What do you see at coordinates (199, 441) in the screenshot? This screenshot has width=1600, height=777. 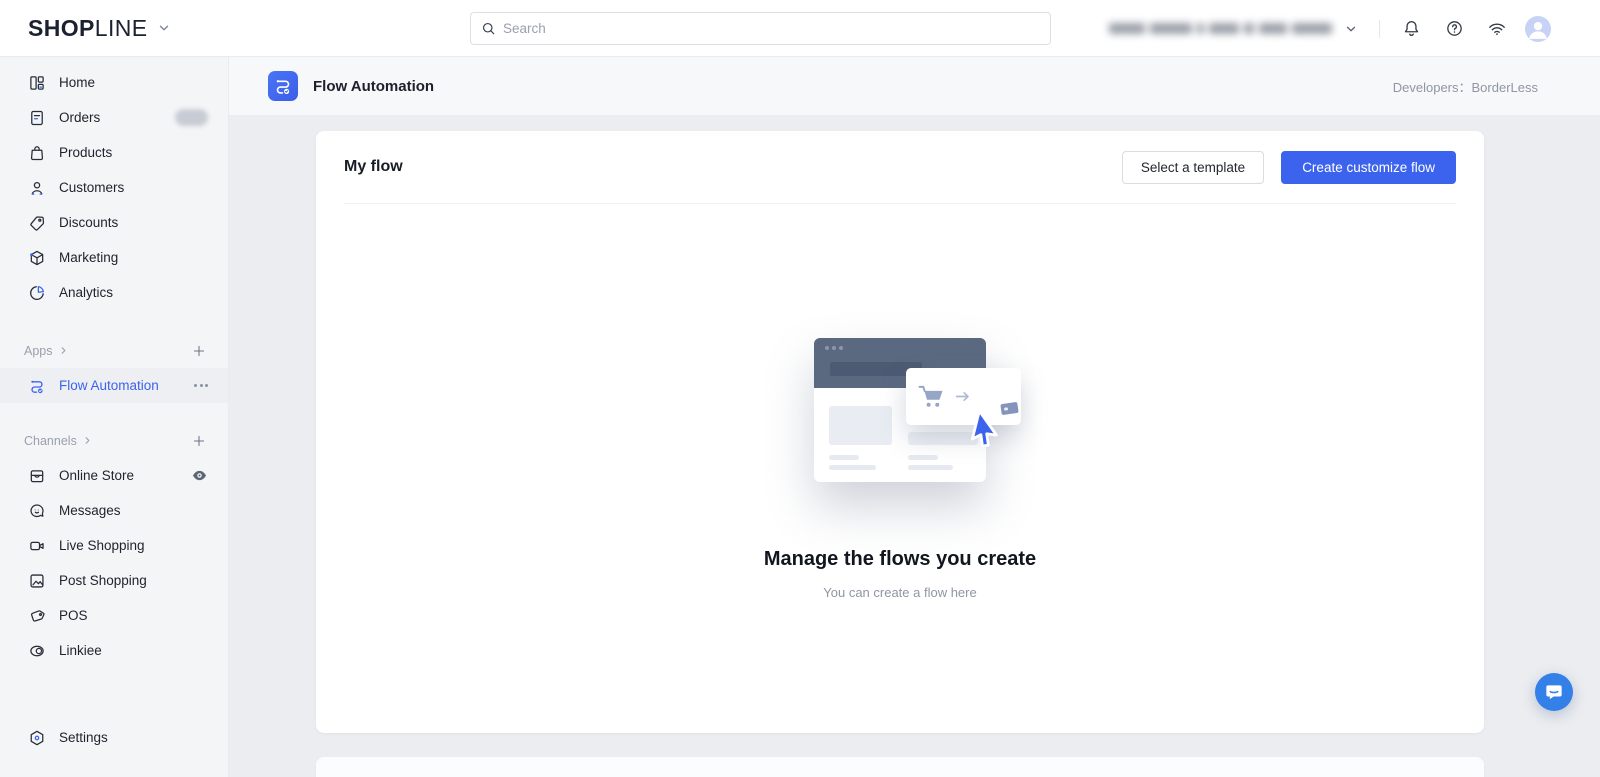 I see `add-channel-plus-icon` at bounding box center [199, 441].